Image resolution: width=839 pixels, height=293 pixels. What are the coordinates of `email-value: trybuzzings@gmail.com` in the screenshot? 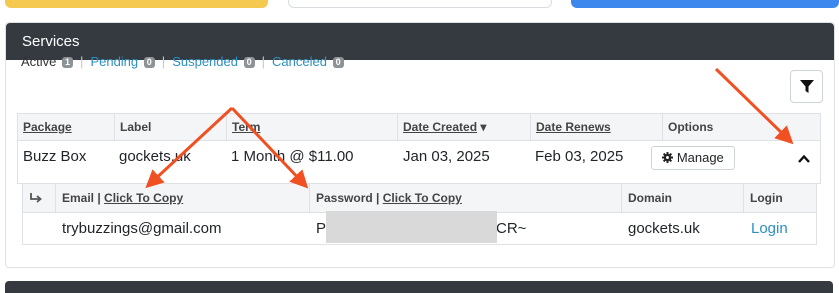 It's located at (138, 228).